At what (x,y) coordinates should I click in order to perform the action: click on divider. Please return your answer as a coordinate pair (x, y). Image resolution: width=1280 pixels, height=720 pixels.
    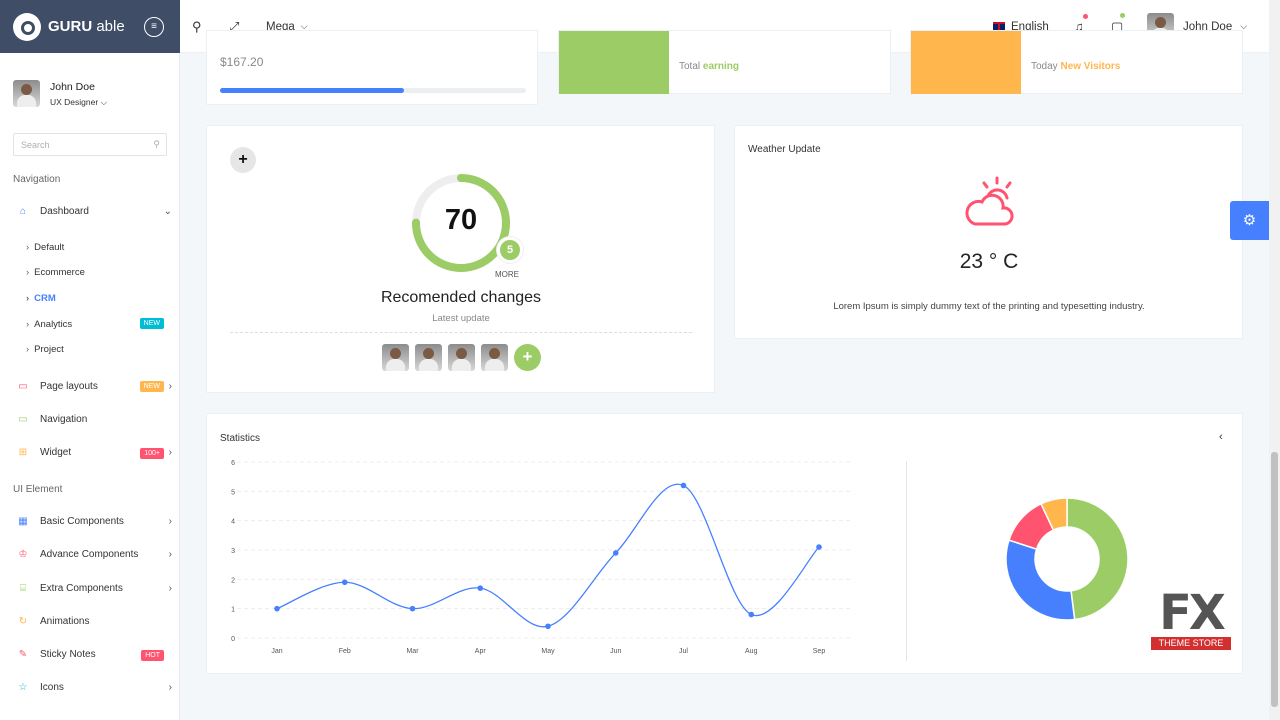
    Looking at the image, I should click on (461, 332).